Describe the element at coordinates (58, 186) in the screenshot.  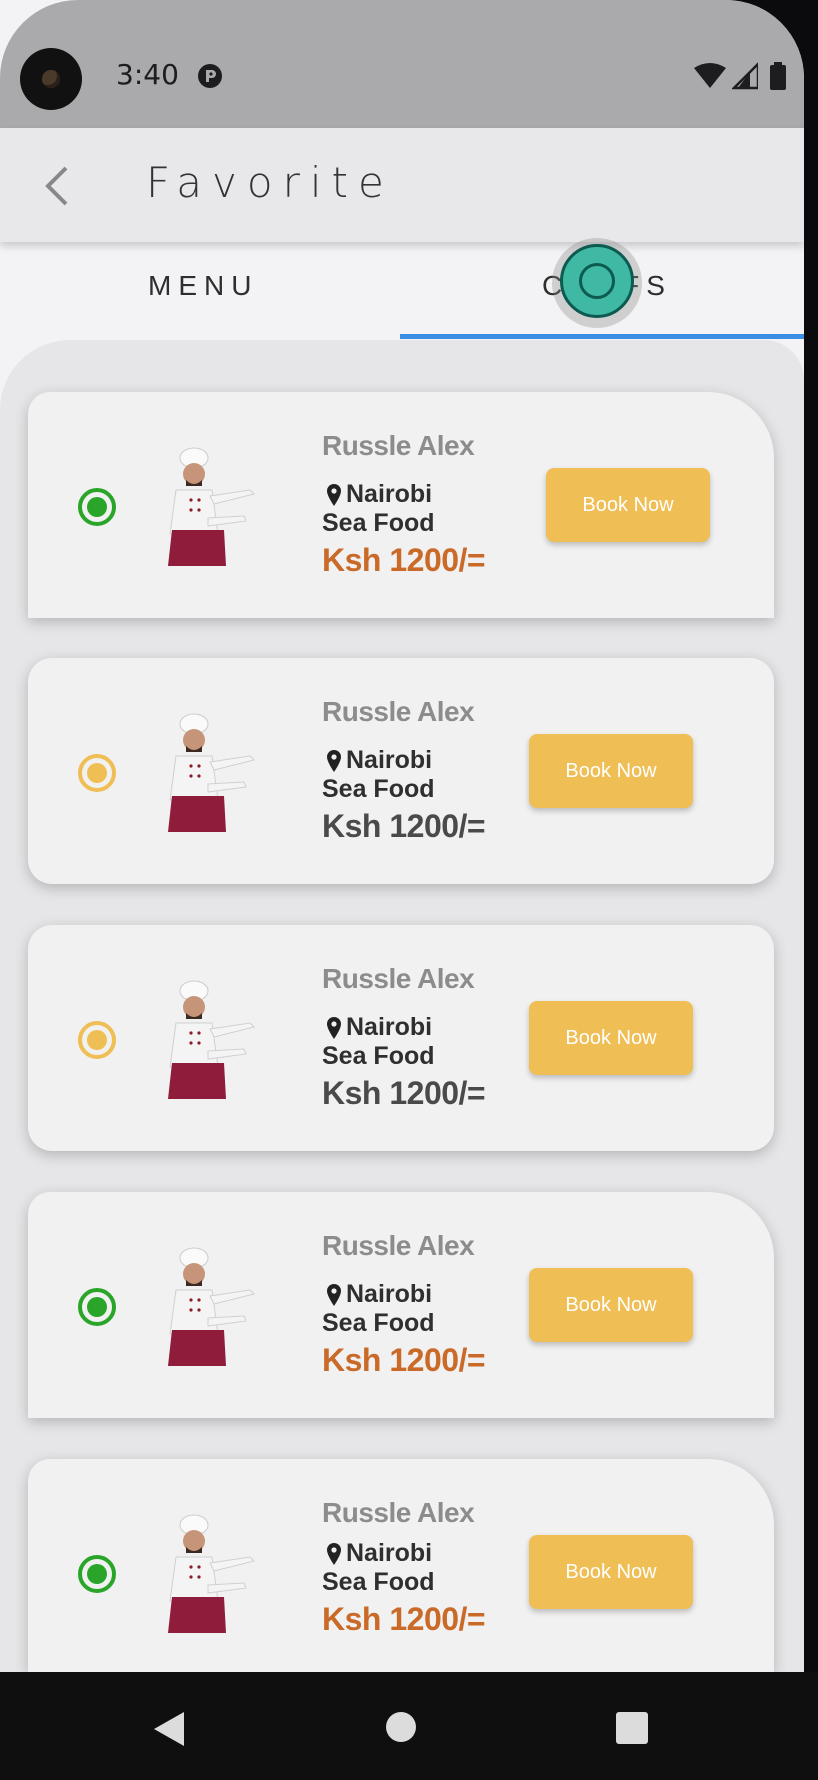
I see `chevron-left-icon` at that location.